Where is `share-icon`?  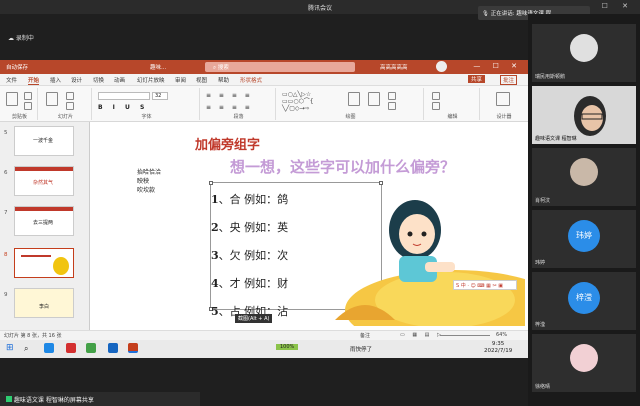 share-icon is located at coordinates (9, 399).